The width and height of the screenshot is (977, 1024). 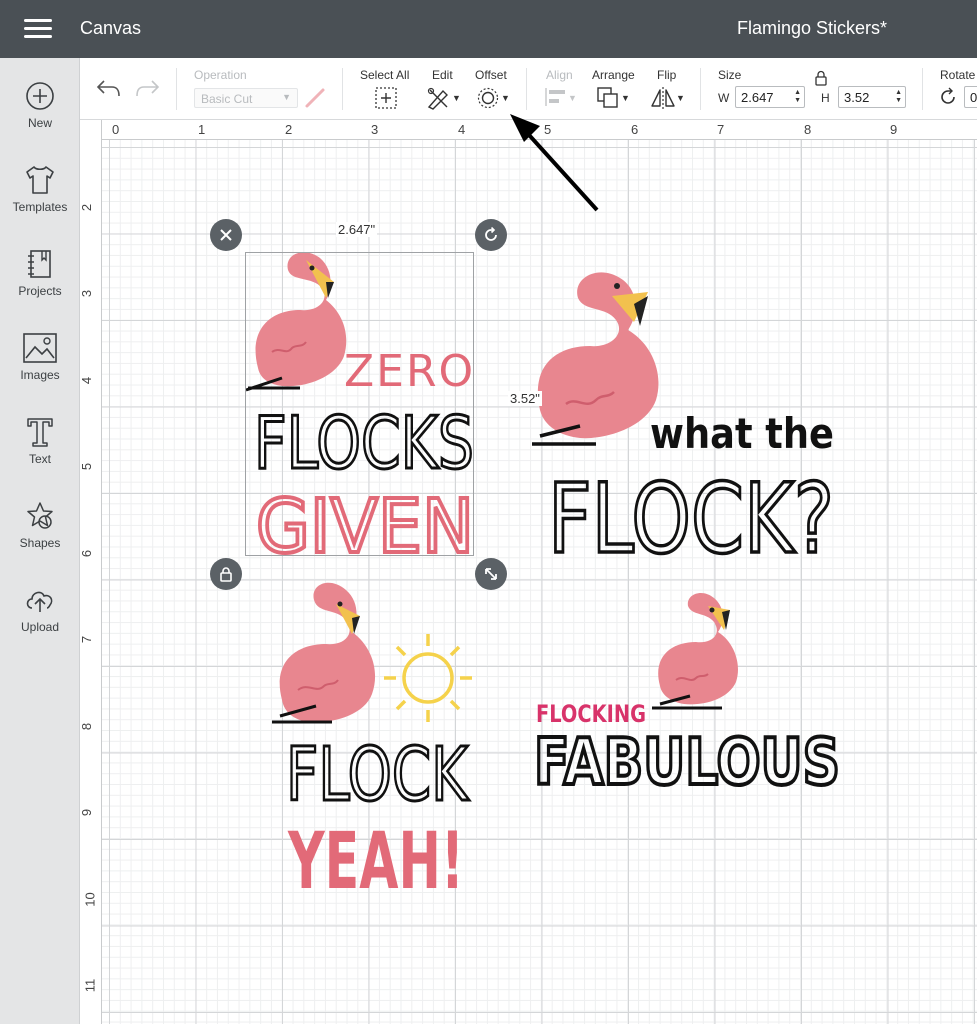 What do you see at coordinates (742, 433) in the screenshot?
I see `design-text: what the` at bounding box center [742, 433].